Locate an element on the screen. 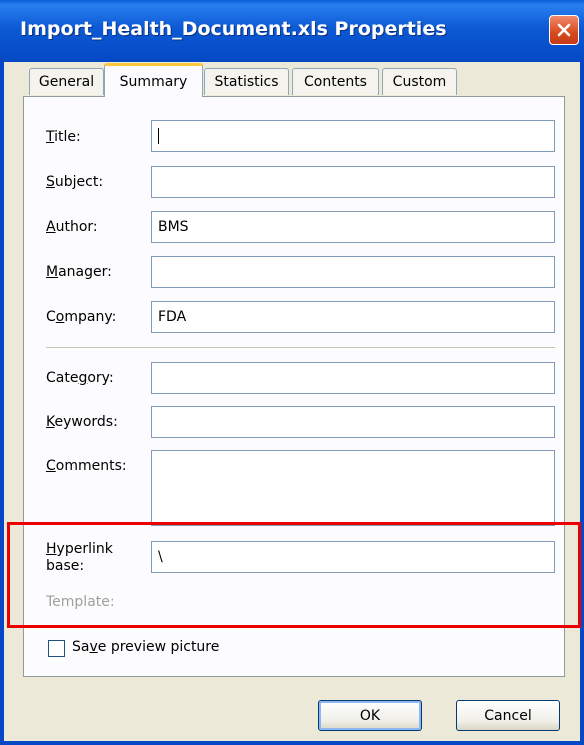  tab-label: General is located at coordinates (66, 82).